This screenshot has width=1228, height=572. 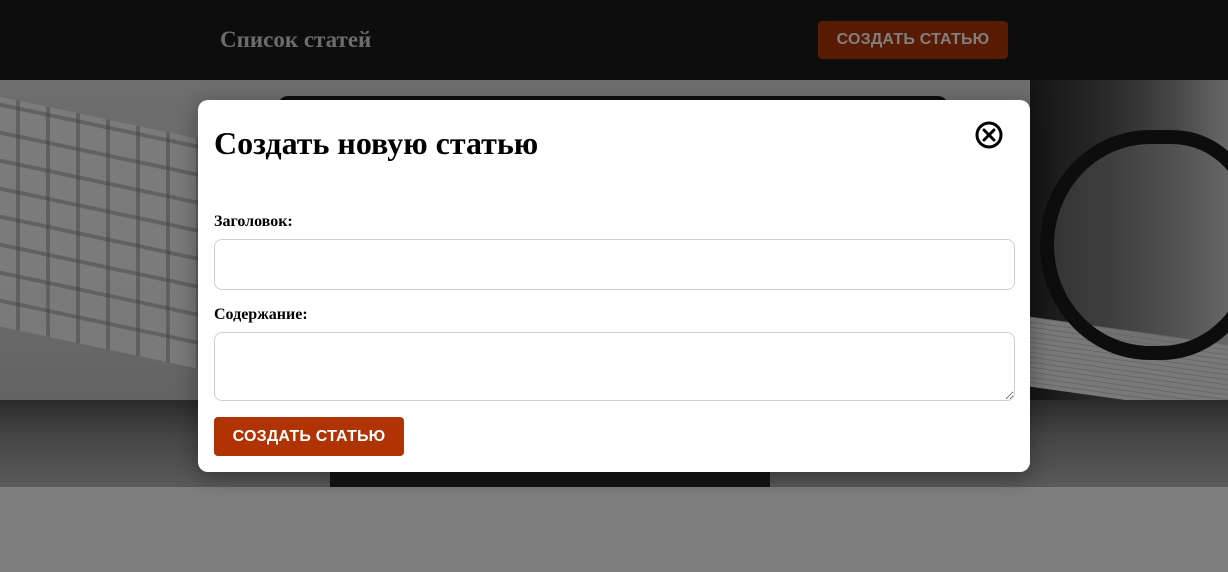 I want to click on submit-create-article-button: СОЗДАТЬ СТАТЬЮ, so click(x=309, y=436).